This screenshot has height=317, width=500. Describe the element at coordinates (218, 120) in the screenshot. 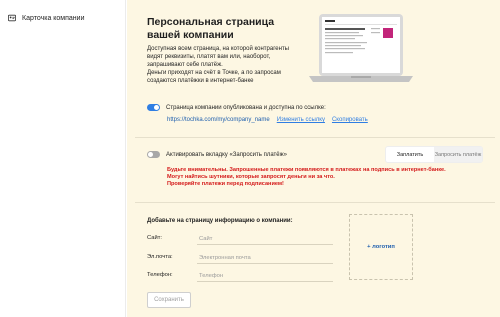

I see `company-page-url: https://tochka.com/my/company_name` at that location.